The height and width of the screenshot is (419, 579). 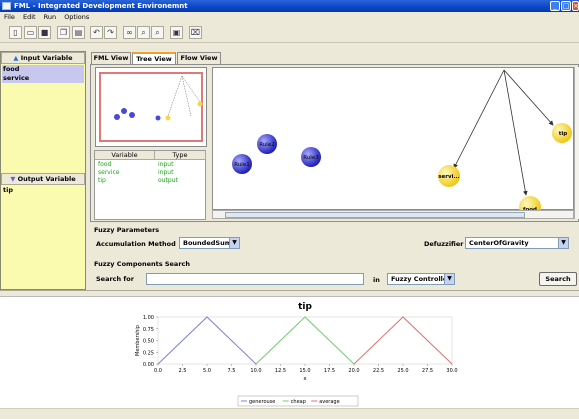 I want to click on svg-text: Rule2, so click(x=266, y=145).